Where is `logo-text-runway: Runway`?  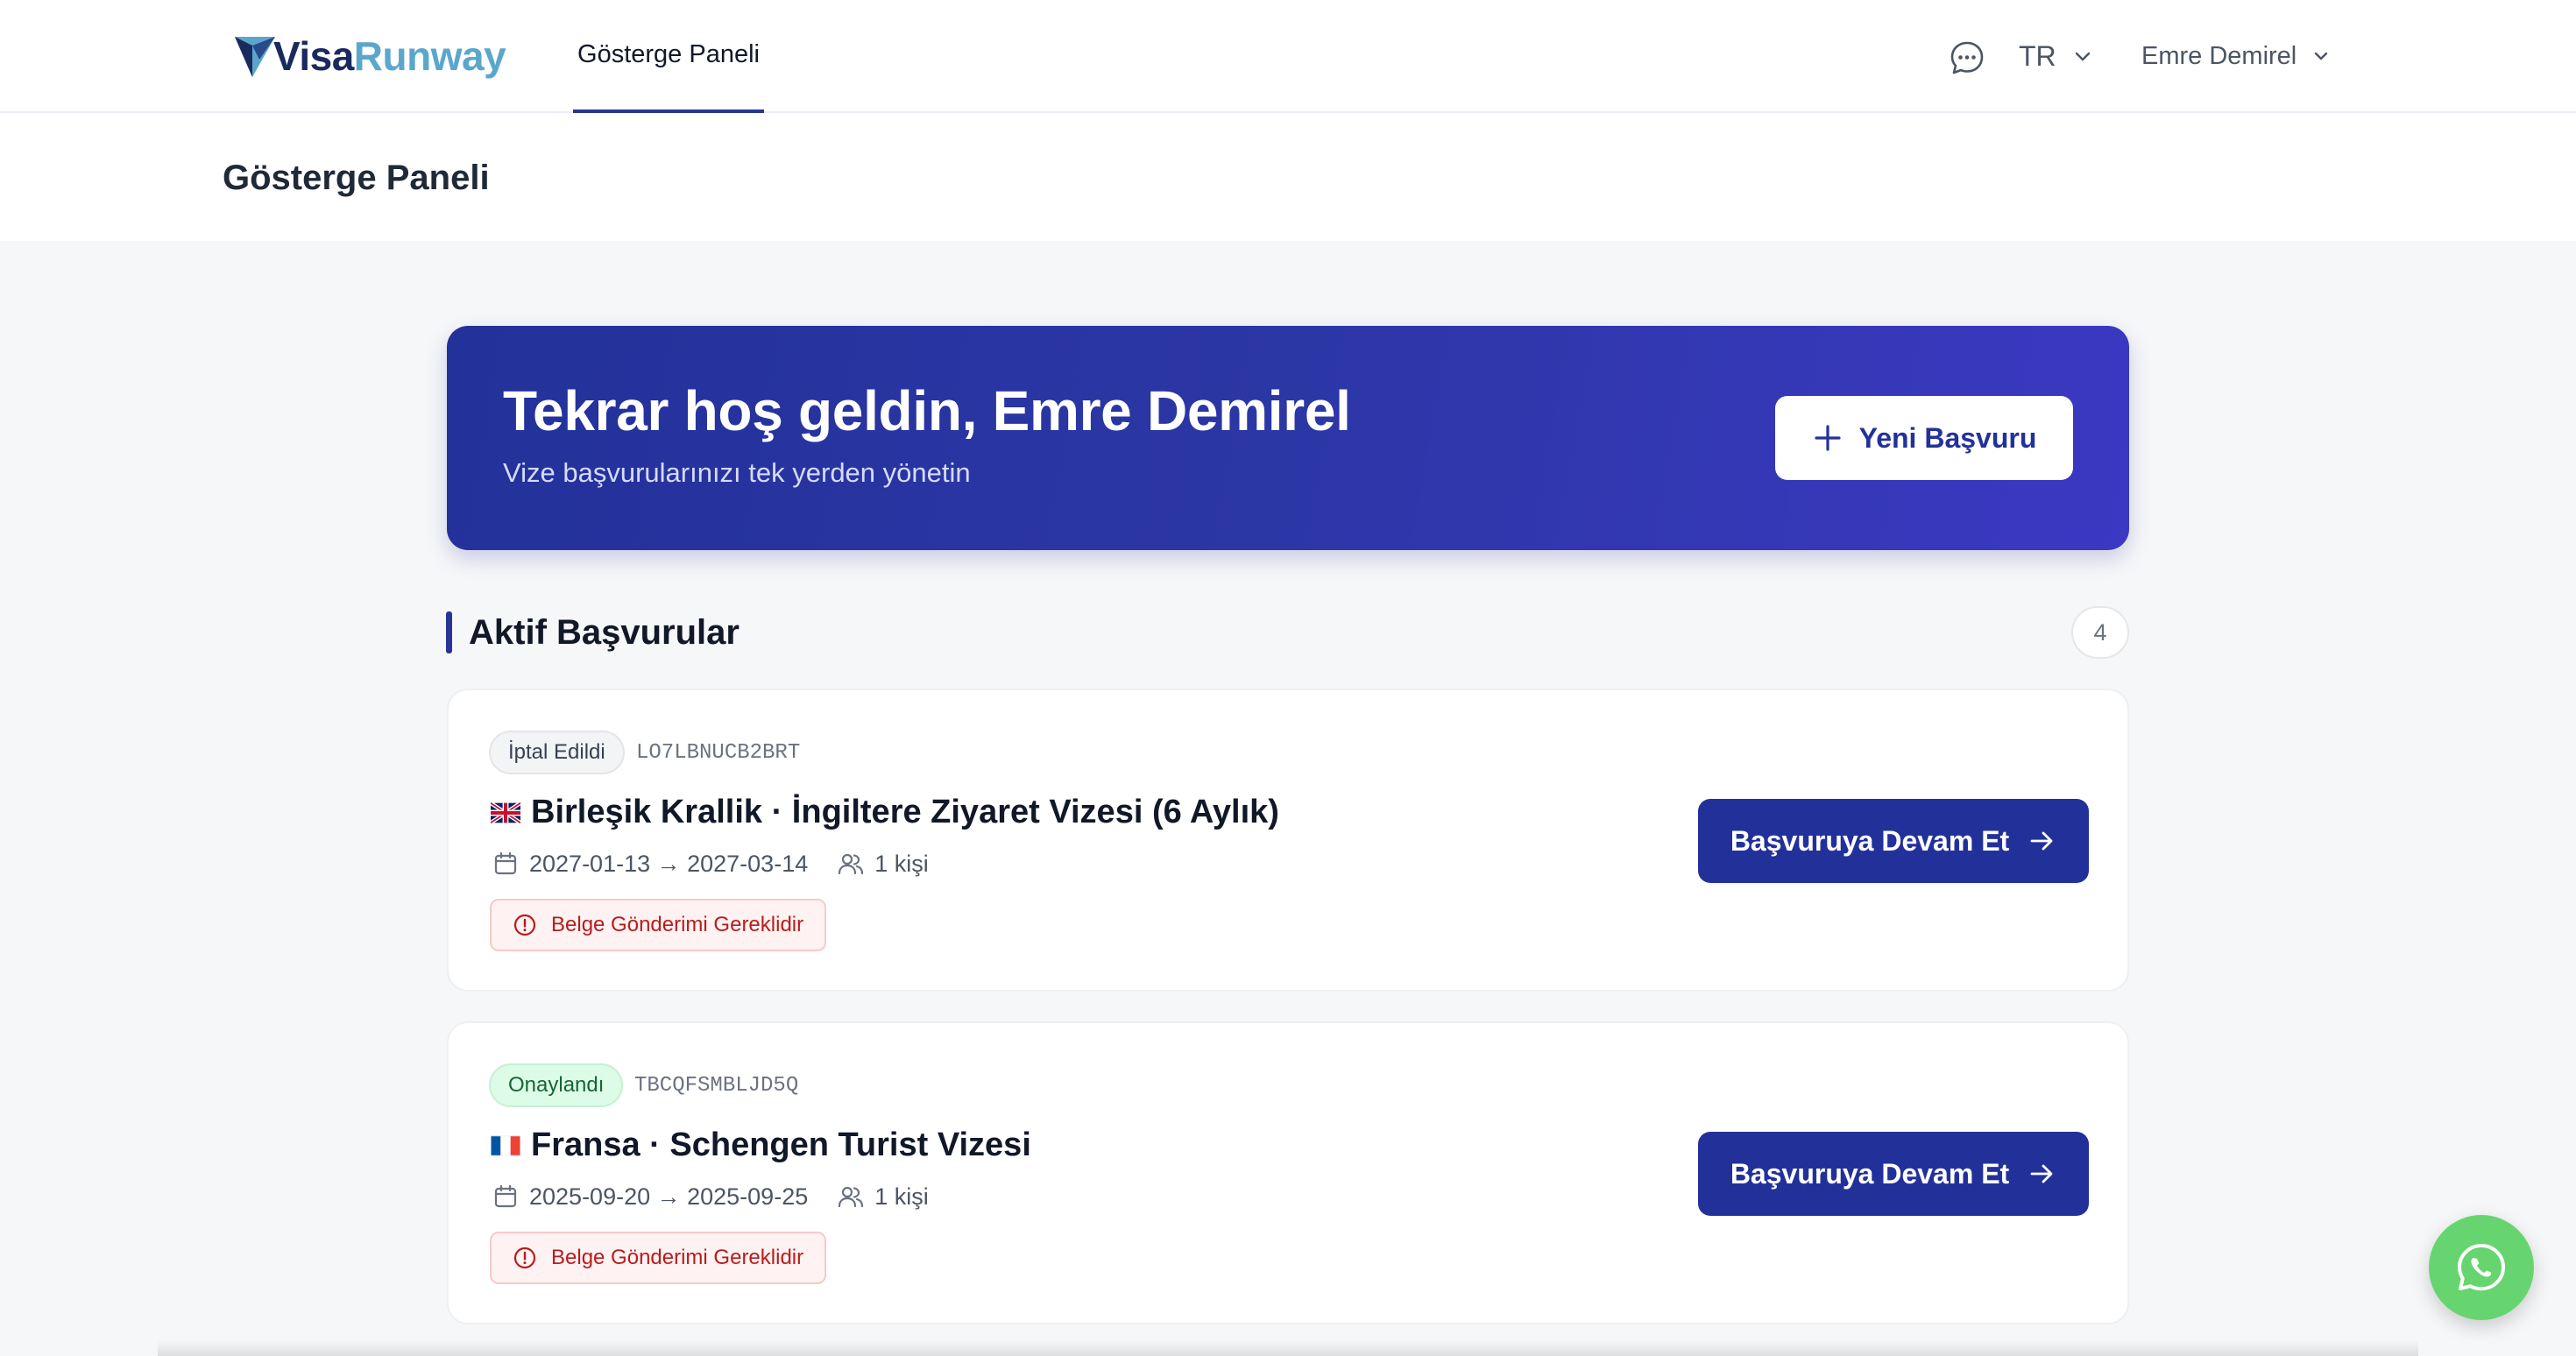 logo-text-runway: Runway is located at coordinates (429, 56).